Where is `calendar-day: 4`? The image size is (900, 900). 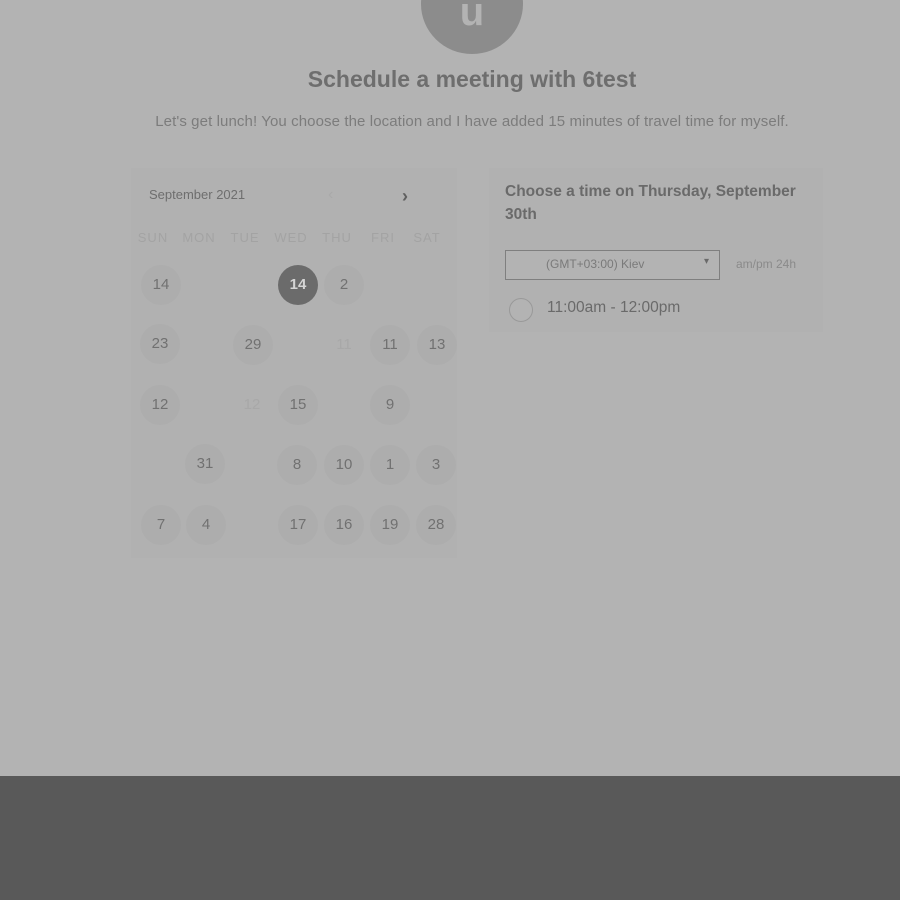
calendar-day: 4 is located at coordinates (206, 525).